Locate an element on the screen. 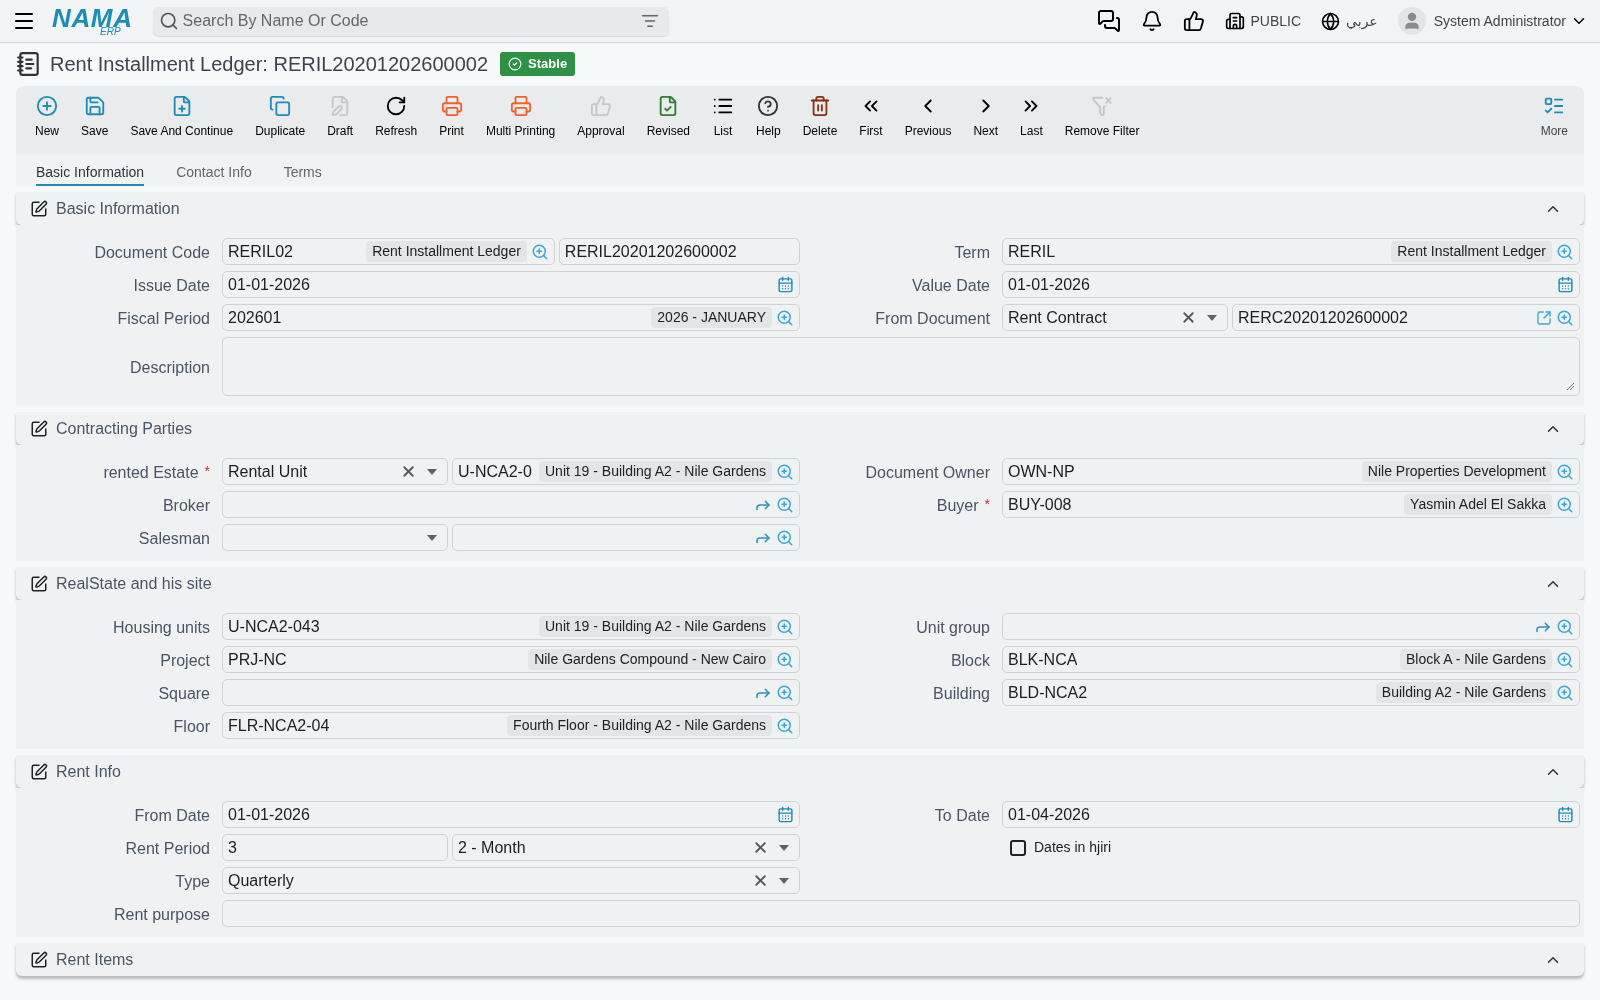  lookup-field: U-NCA2-0 Unit 19 - Building A2 - Nile Gardens is located at coordinates (626, 471).